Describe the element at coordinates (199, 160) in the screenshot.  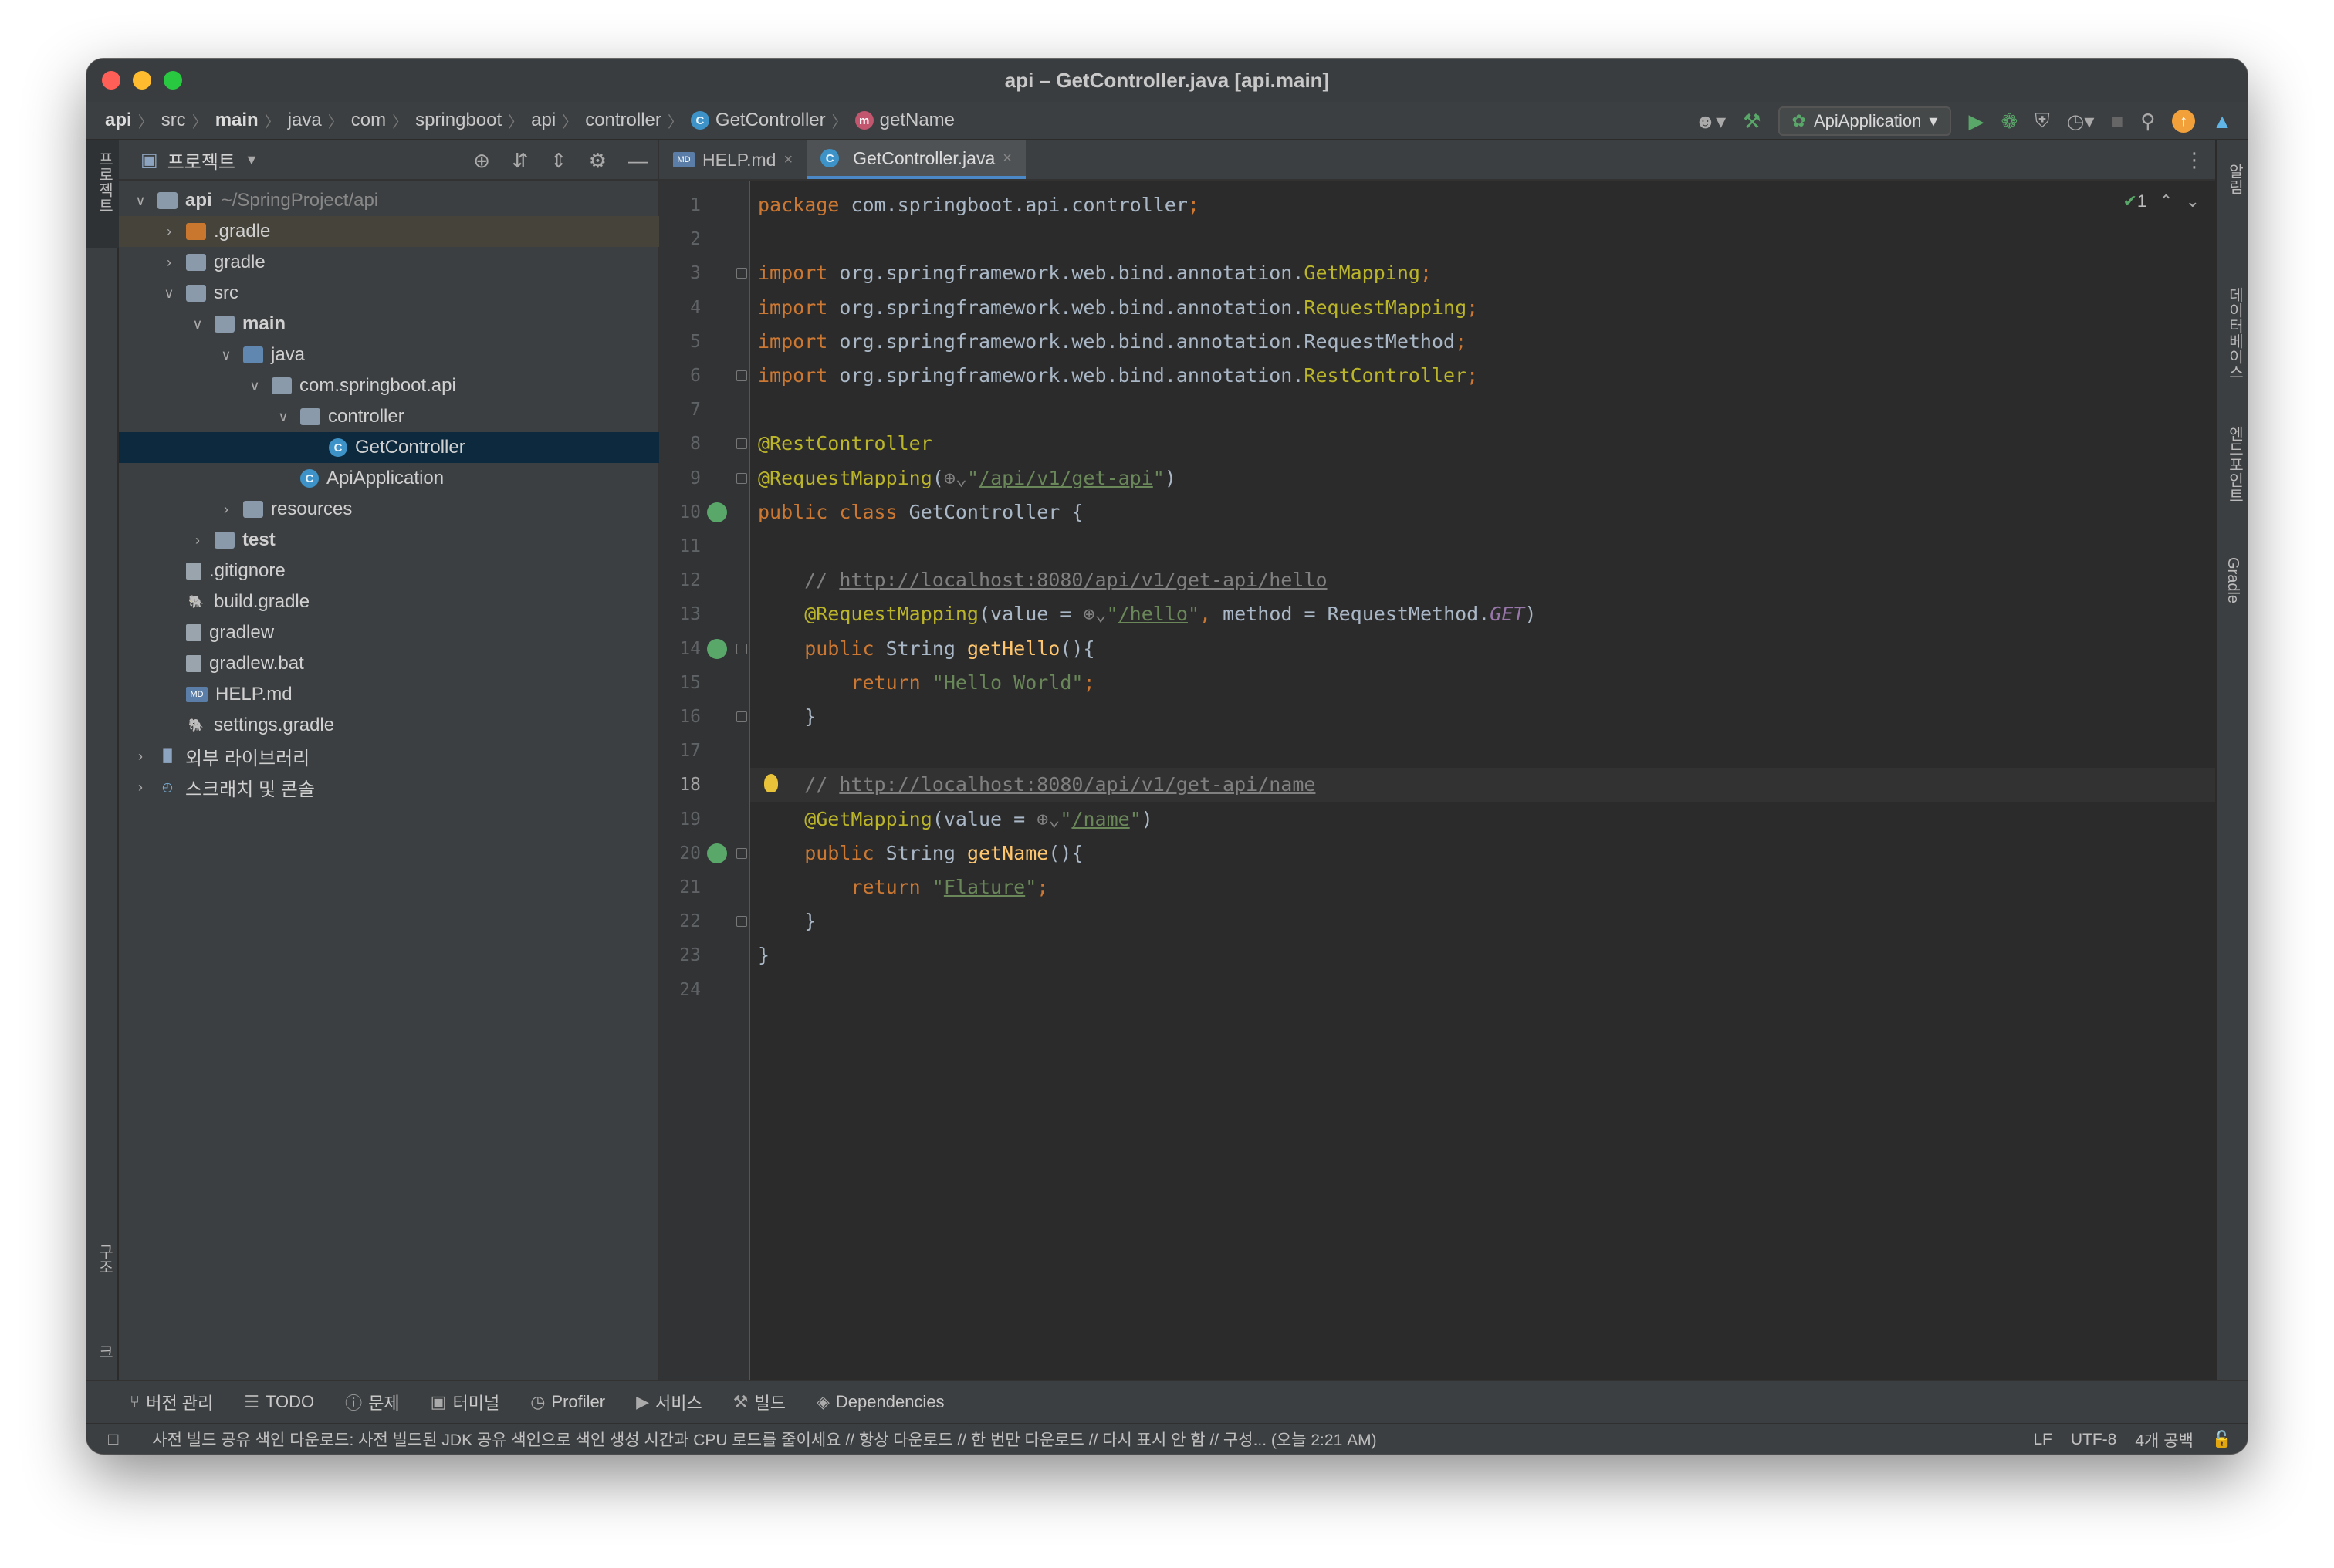
I see `project-view-selector: ▣ 프로젝트 ▼` at that location.